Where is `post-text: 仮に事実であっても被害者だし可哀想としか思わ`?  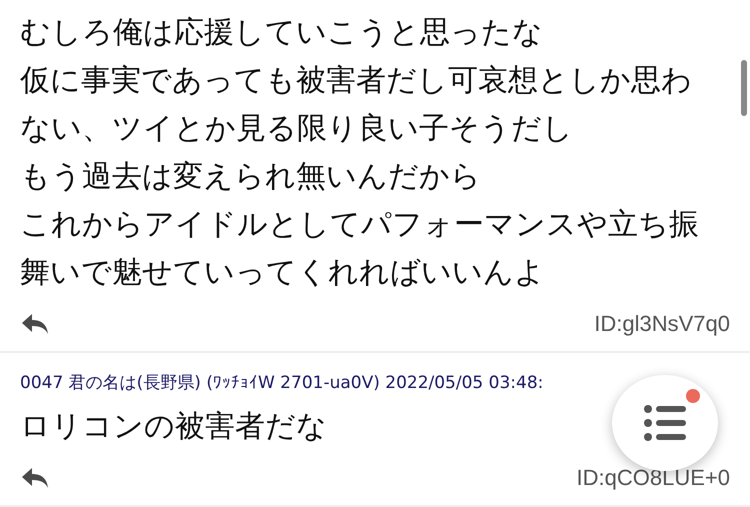 post-text: 仮に事実であっても被害者だし可哀想としか思わ is located at coordinates (356, 81).